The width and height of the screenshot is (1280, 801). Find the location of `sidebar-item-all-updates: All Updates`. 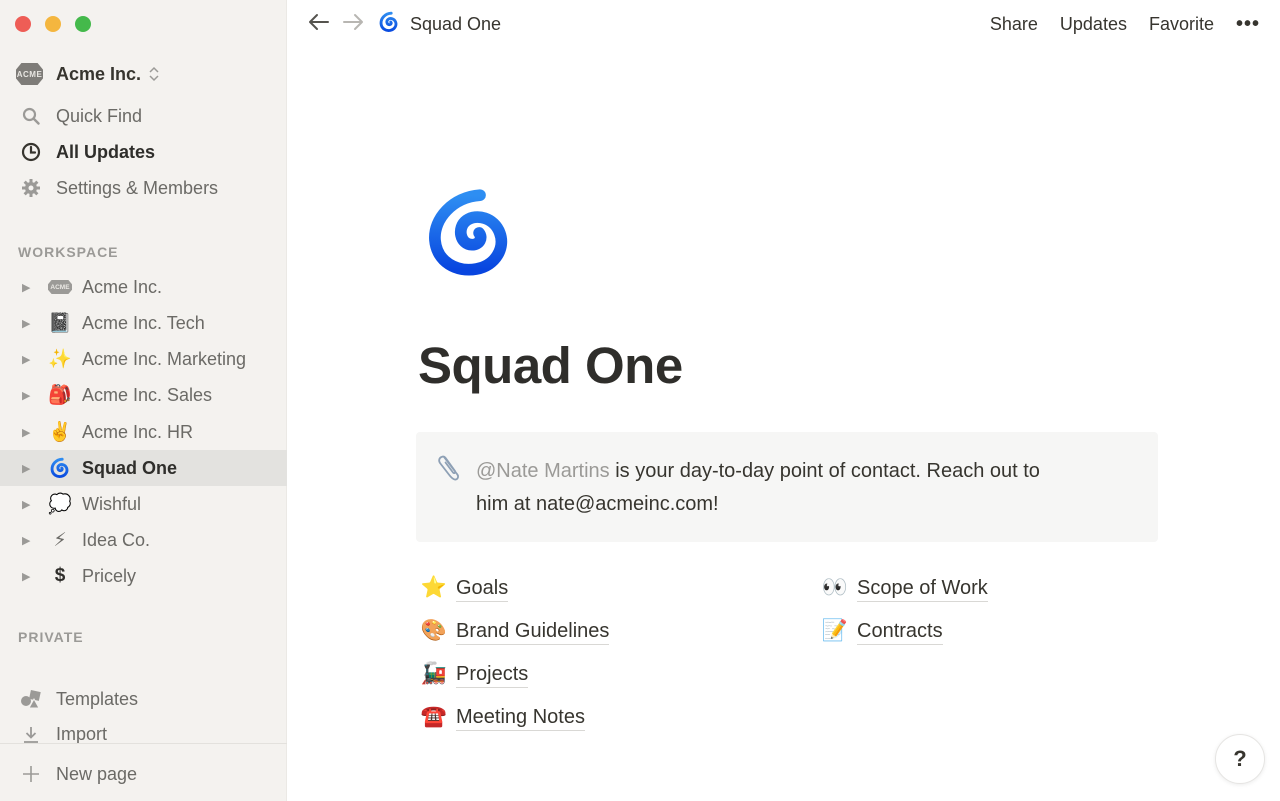

sidebar-item-all-updates: All Updates is located at coordinates (143, 152).